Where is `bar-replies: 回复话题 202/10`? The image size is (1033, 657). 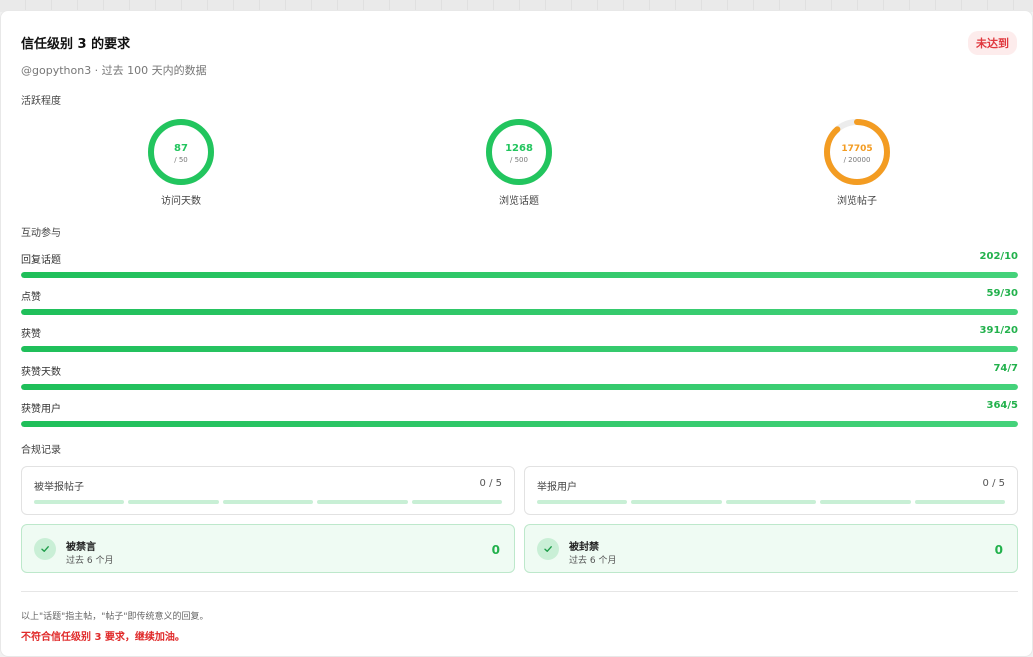
bar-replies: 回复话题 202/10 is located at coordinates (519, 264).